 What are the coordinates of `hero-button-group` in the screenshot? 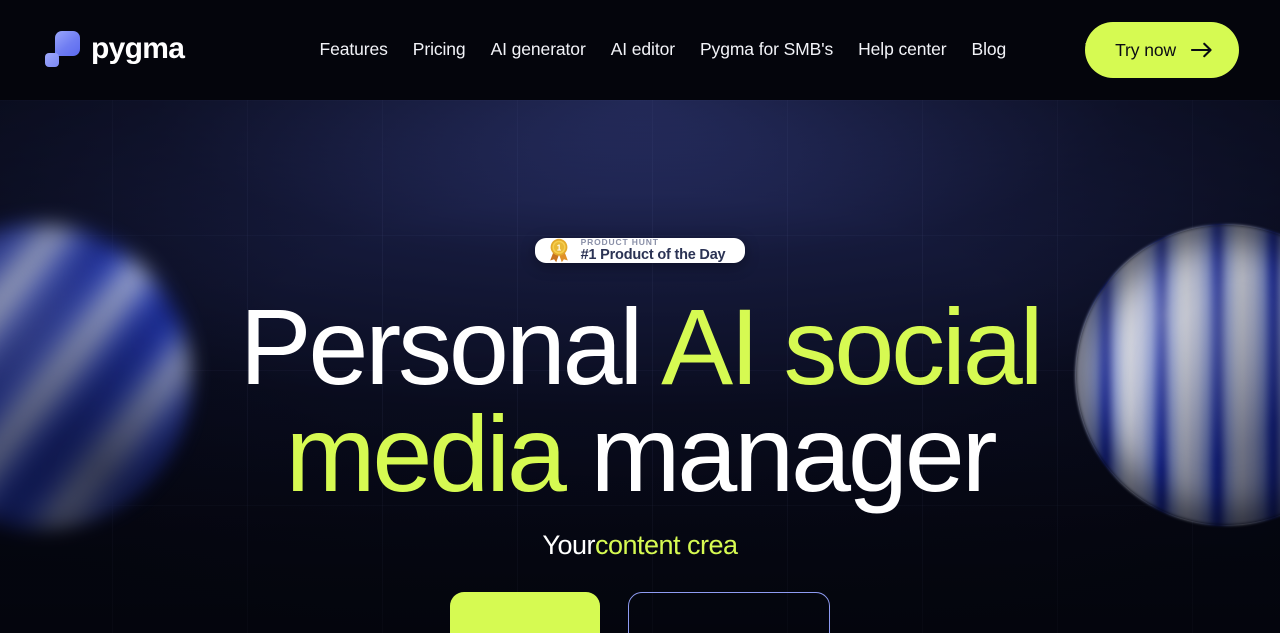 It's located at (640, 612).